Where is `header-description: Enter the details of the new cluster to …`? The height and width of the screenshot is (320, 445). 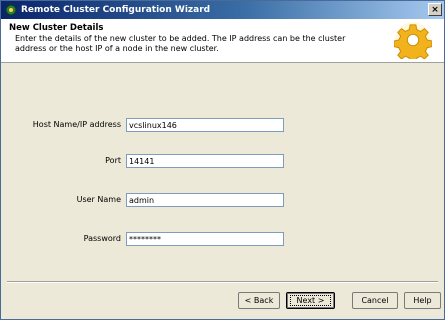
header-description: Enter the details of the new cluster to … is located at coordinates (180, 43).